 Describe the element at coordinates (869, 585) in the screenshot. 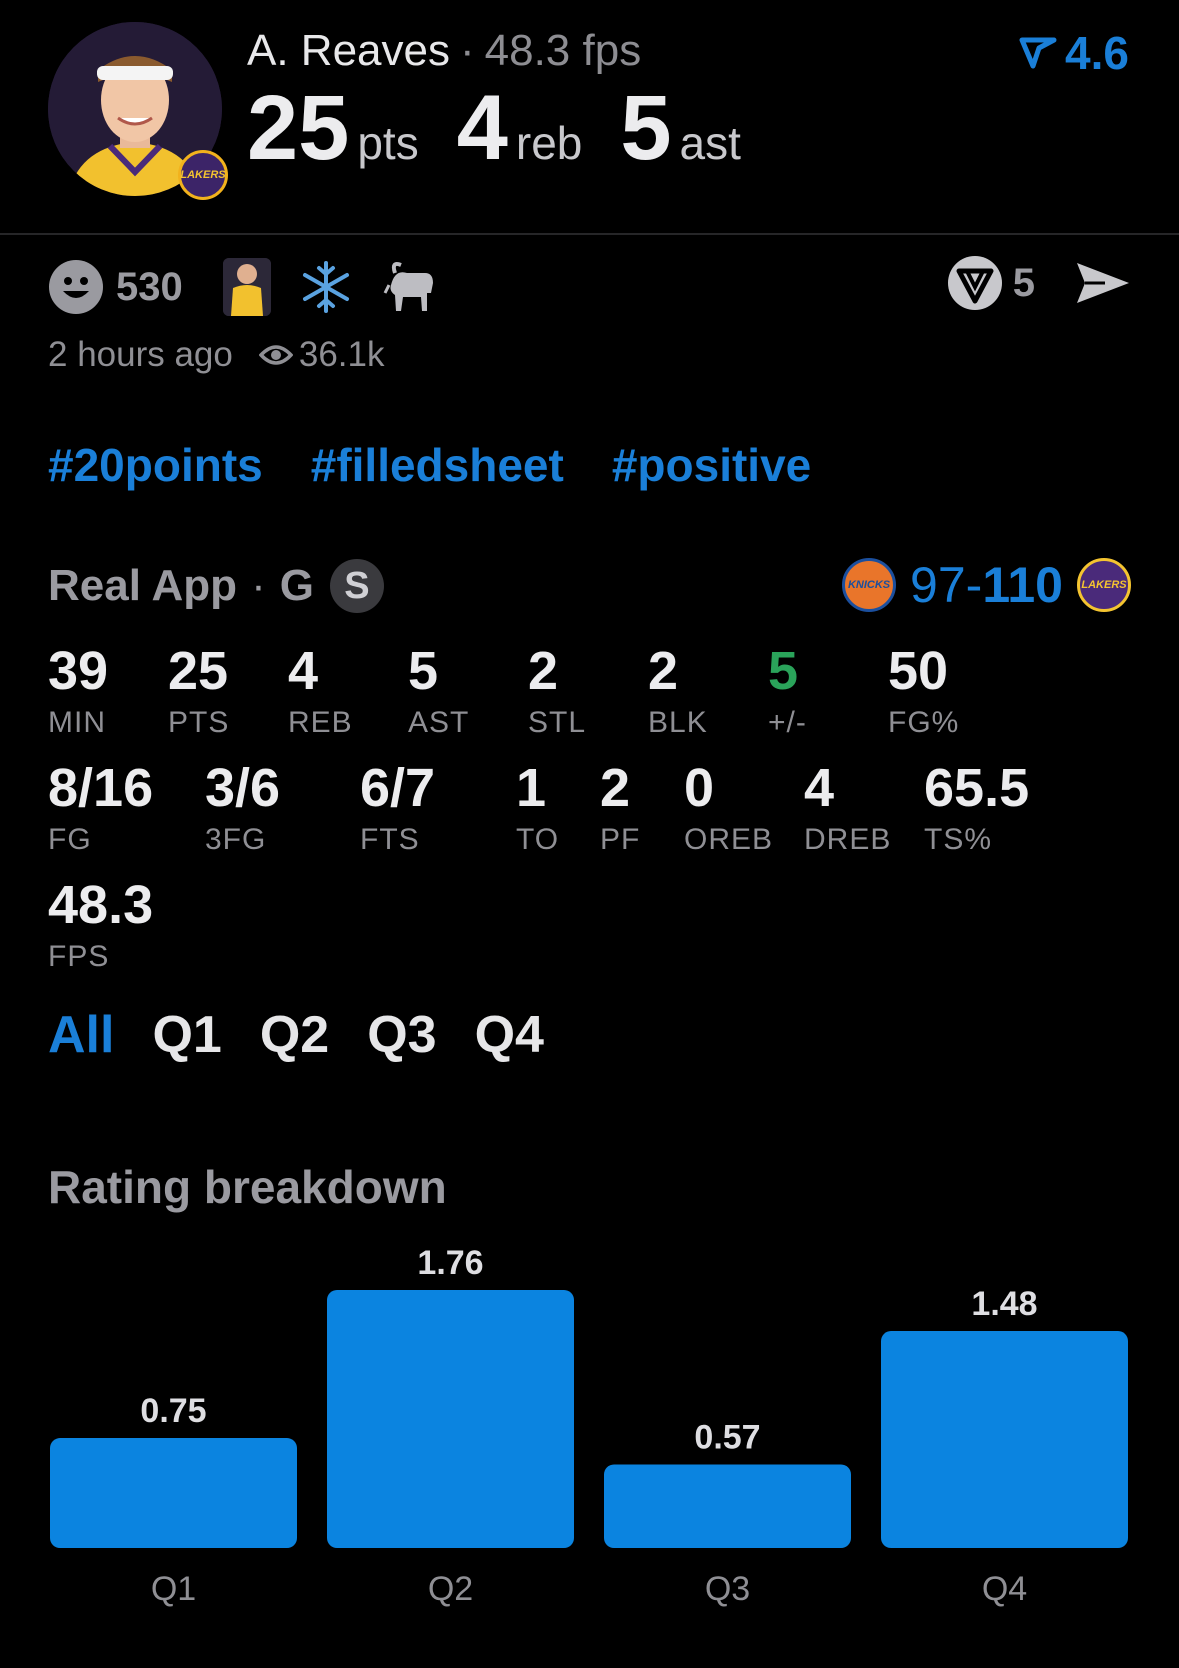

I see `knicks-logo: KNICKS` at that location.